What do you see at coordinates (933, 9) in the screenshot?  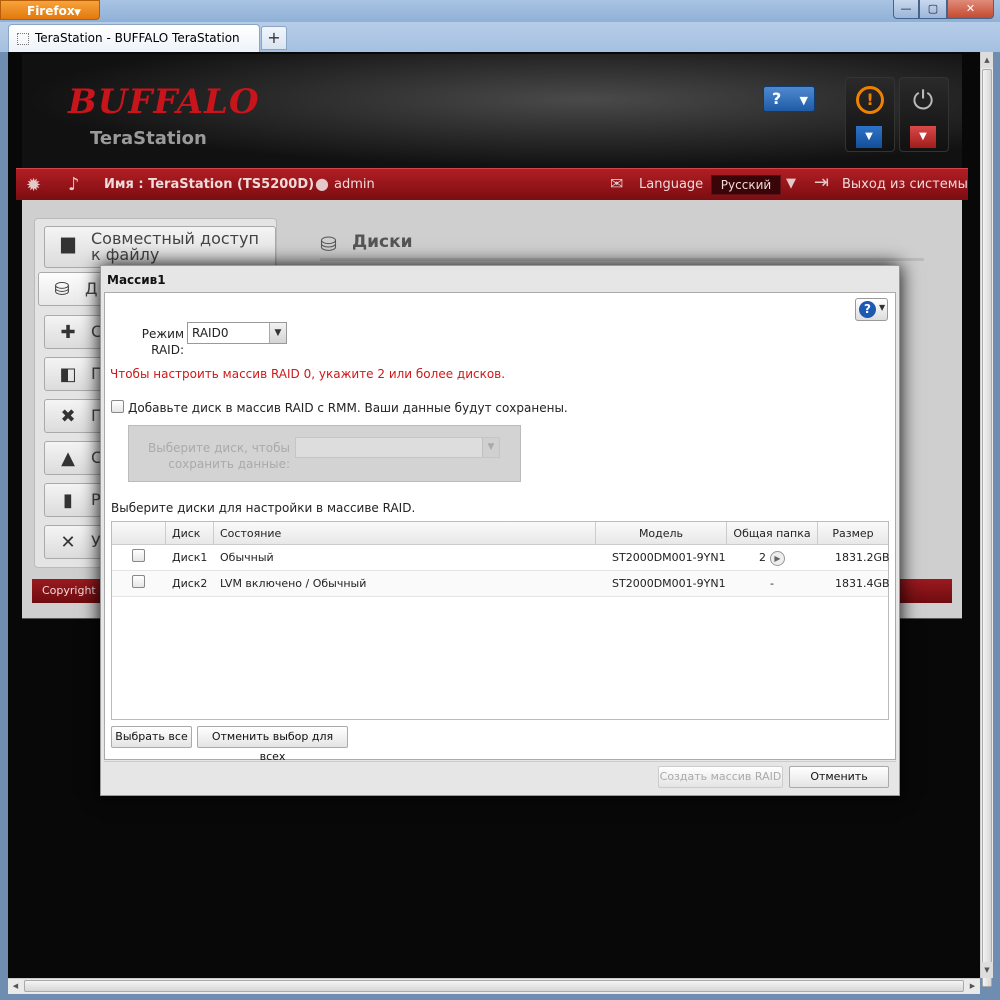 I see `maximize-button: ▢` at bounding box center [933, 9].